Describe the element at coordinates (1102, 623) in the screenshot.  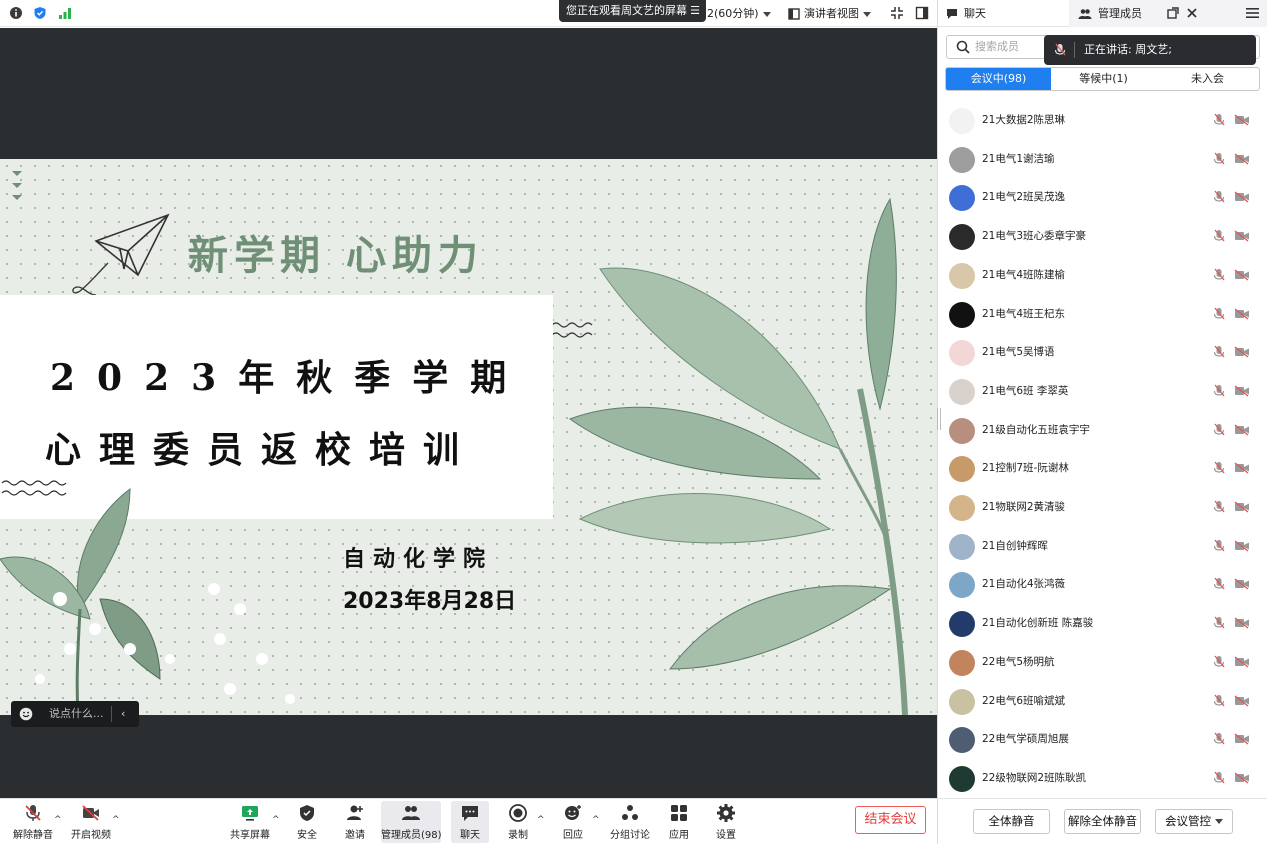
I see `member-row: 21自动化创新班 陈嘉骏` at that location.